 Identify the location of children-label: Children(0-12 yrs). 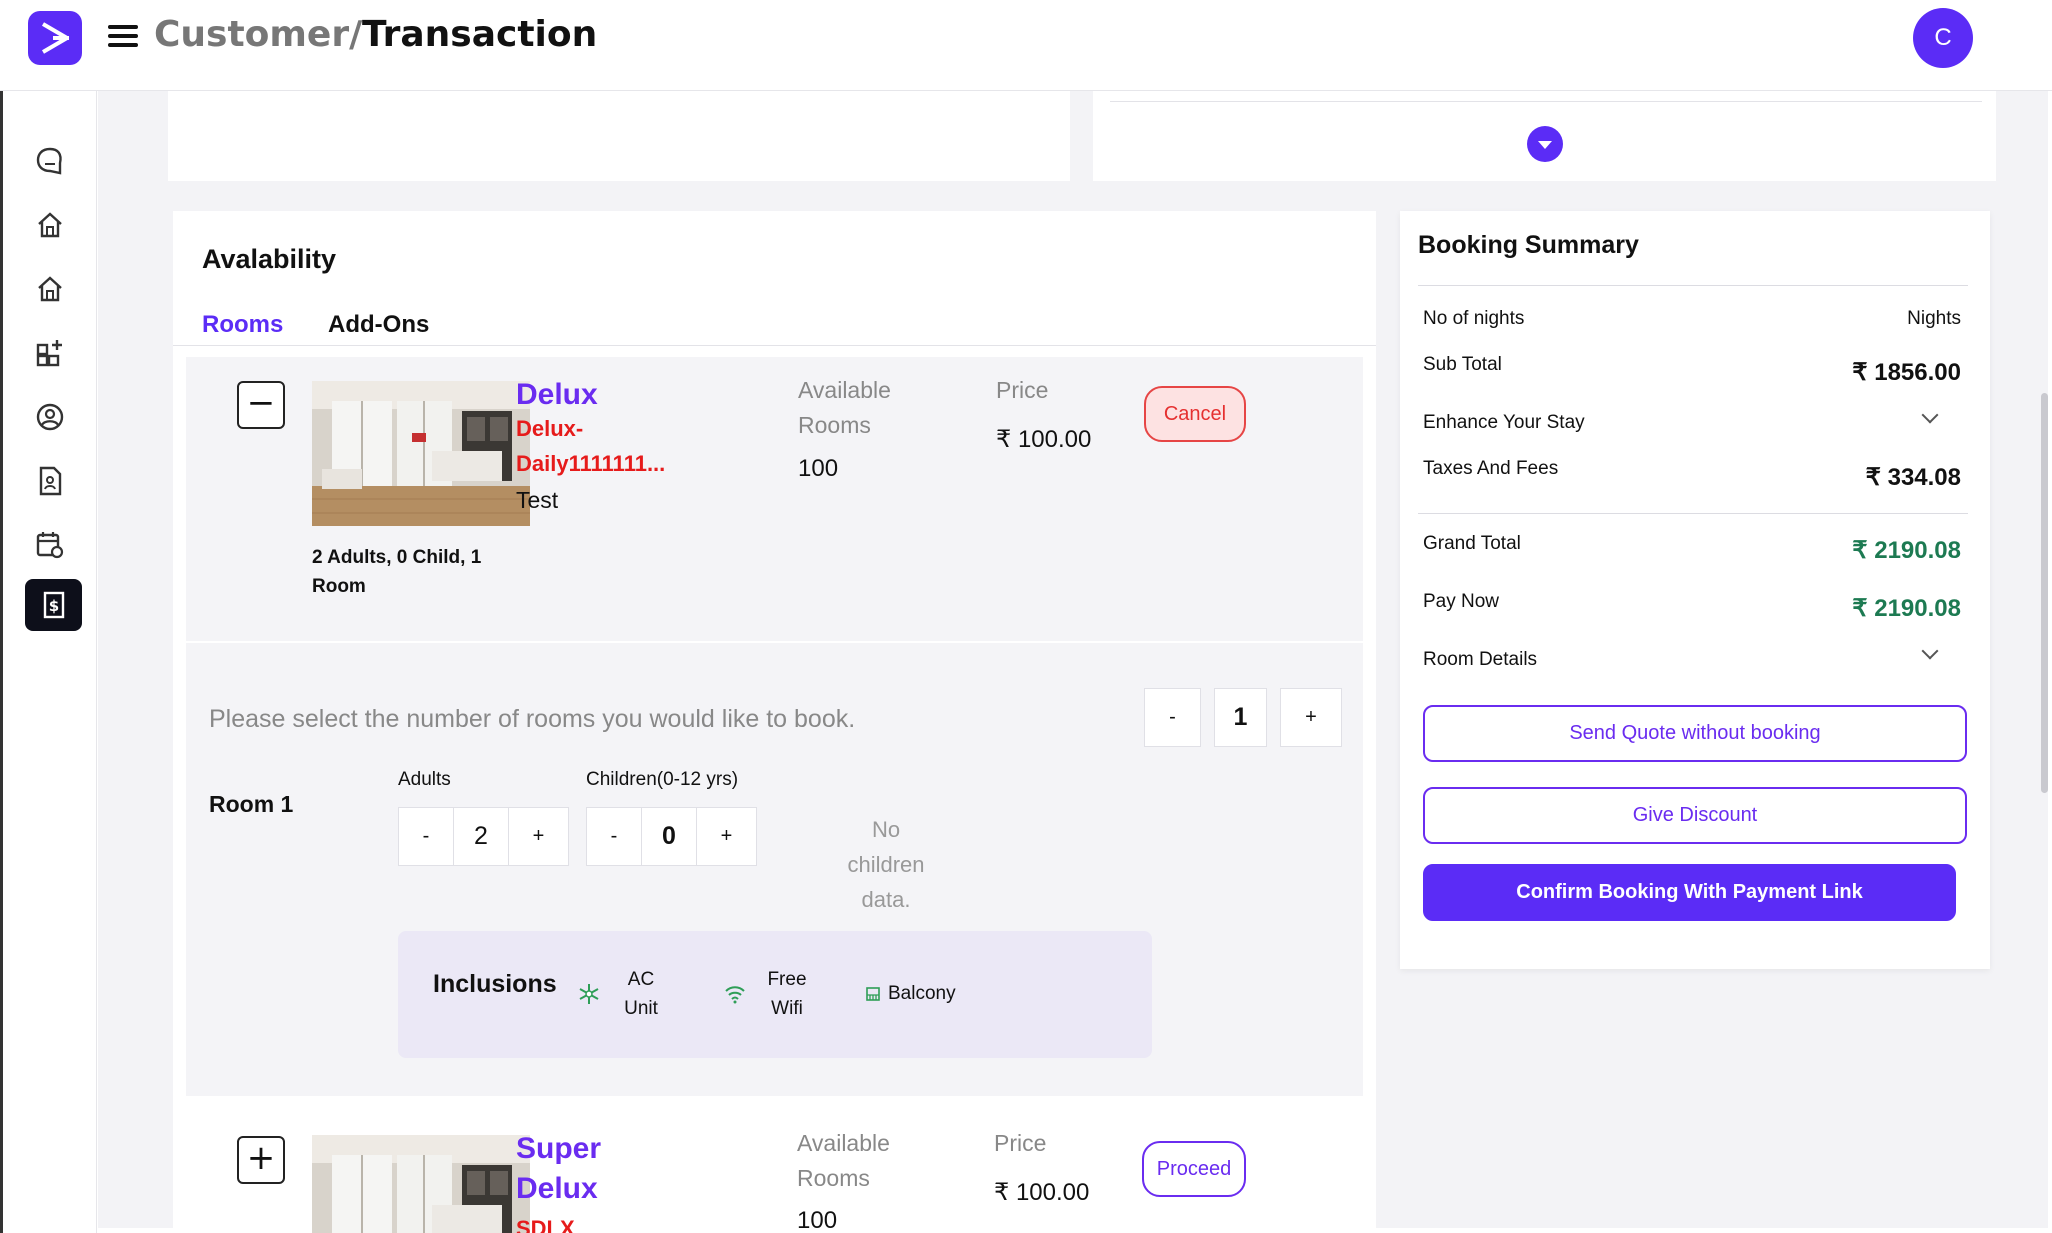
(662, 779).